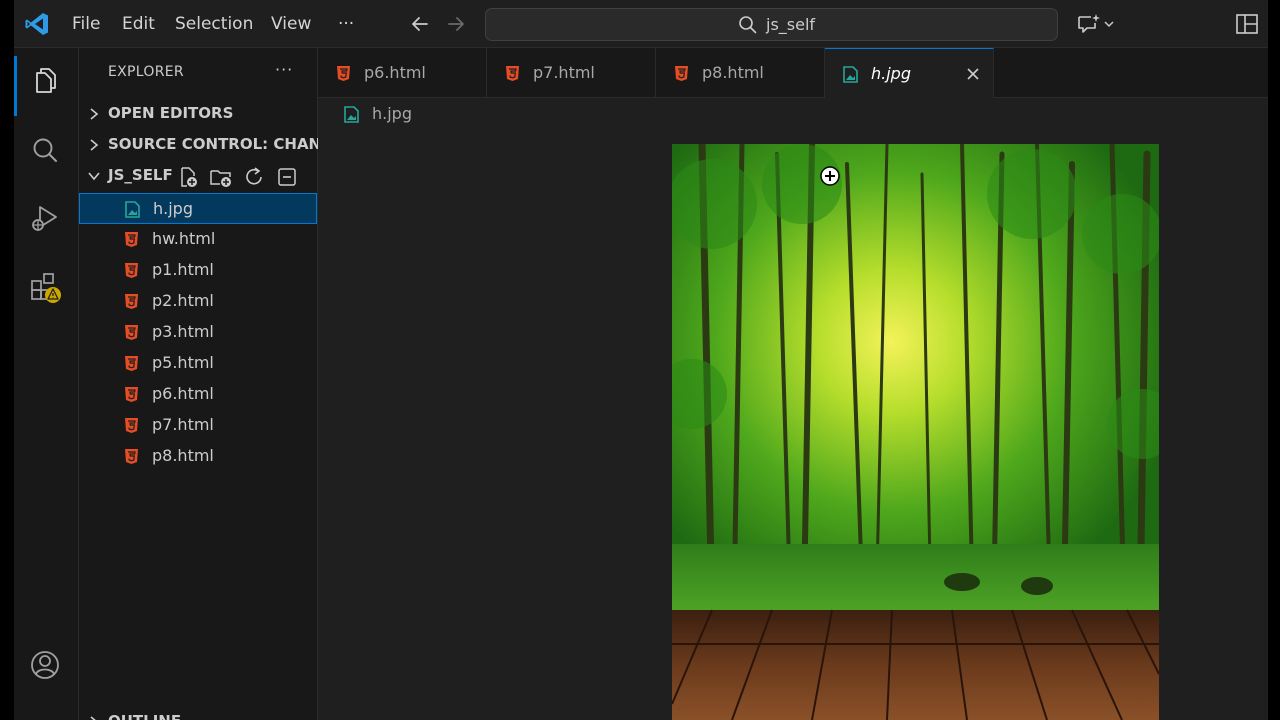  I want to click on zoom-in-cursor-icon, so click(830, 176).